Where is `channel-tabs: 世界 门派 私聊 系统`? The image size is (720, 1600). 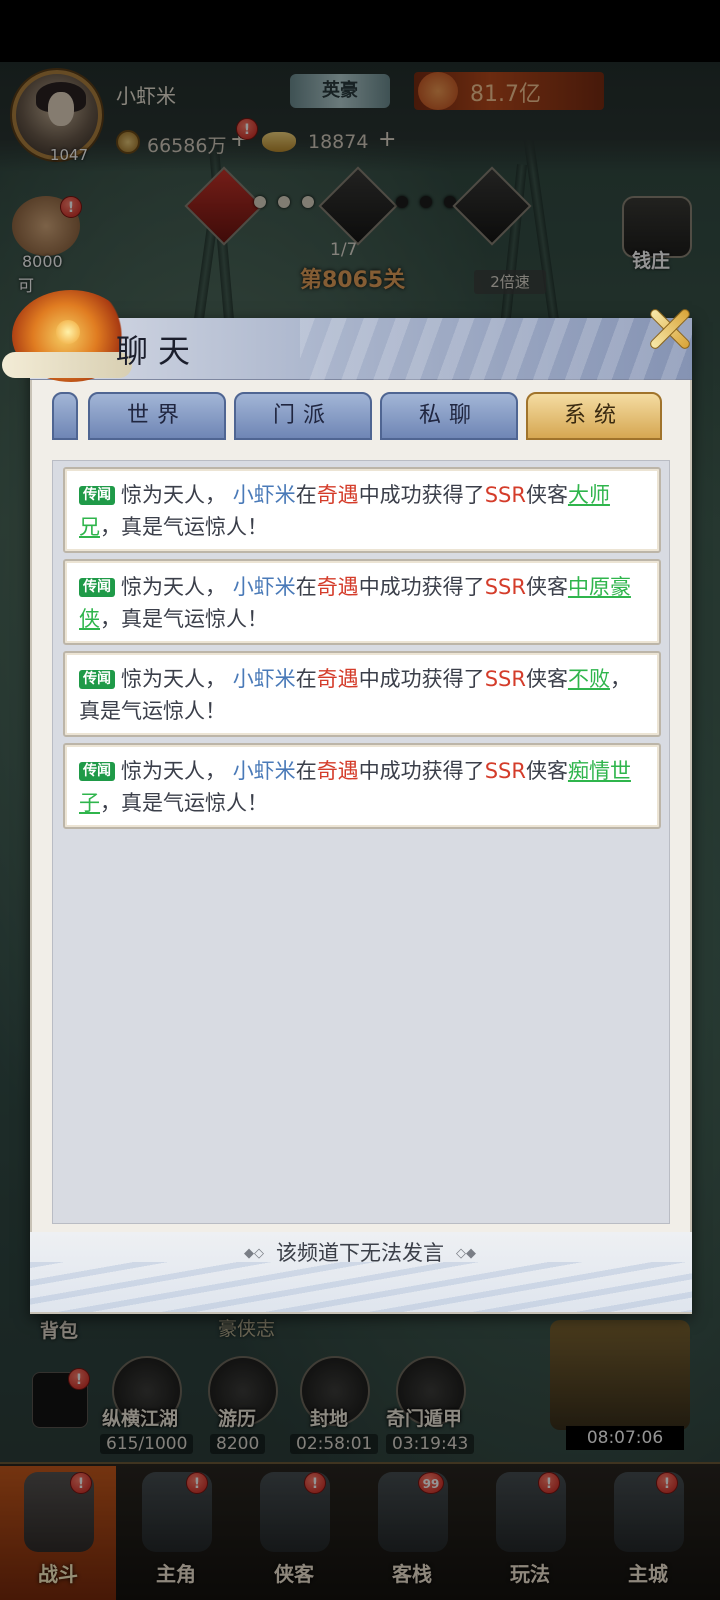 channel-tabs: 世界 门派 私聊 系统 is located at coordinates (362, 420).